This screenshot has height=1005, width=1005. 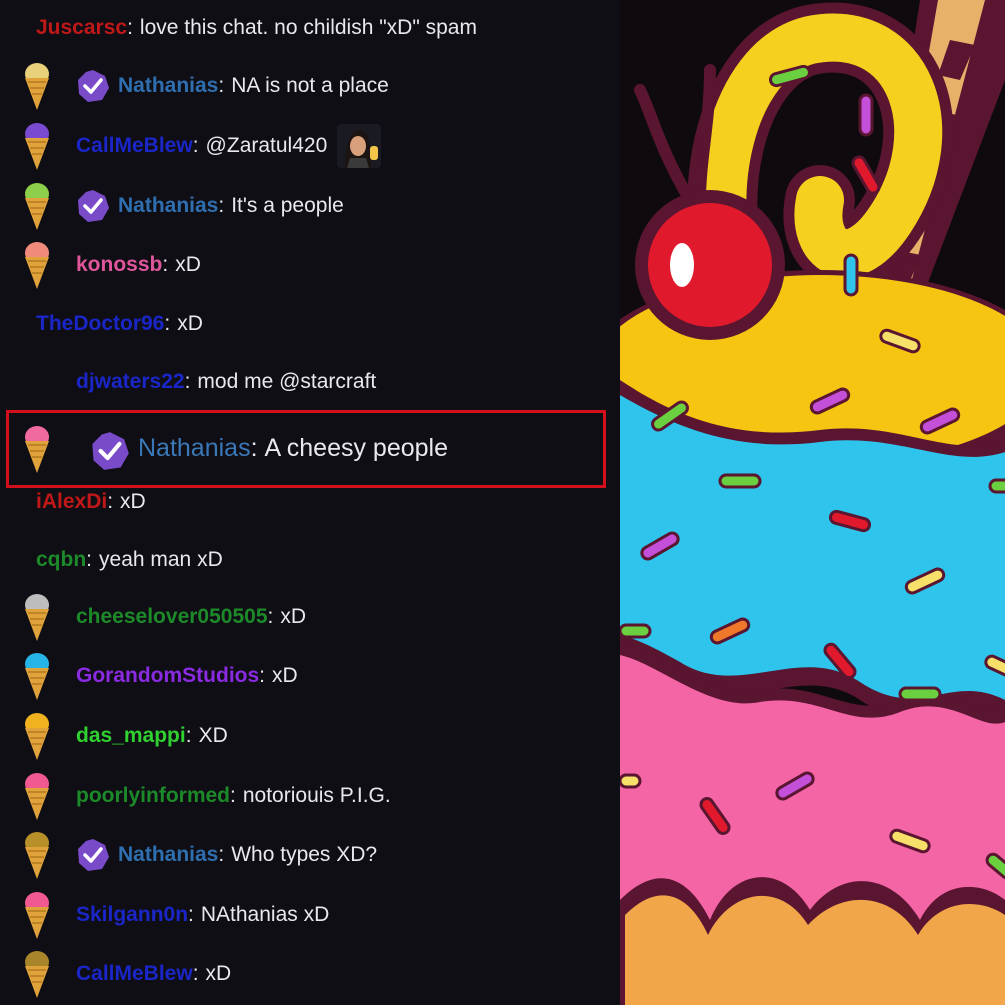 I want to click on chat-username: das_mappi, so click(x=131, y=736).